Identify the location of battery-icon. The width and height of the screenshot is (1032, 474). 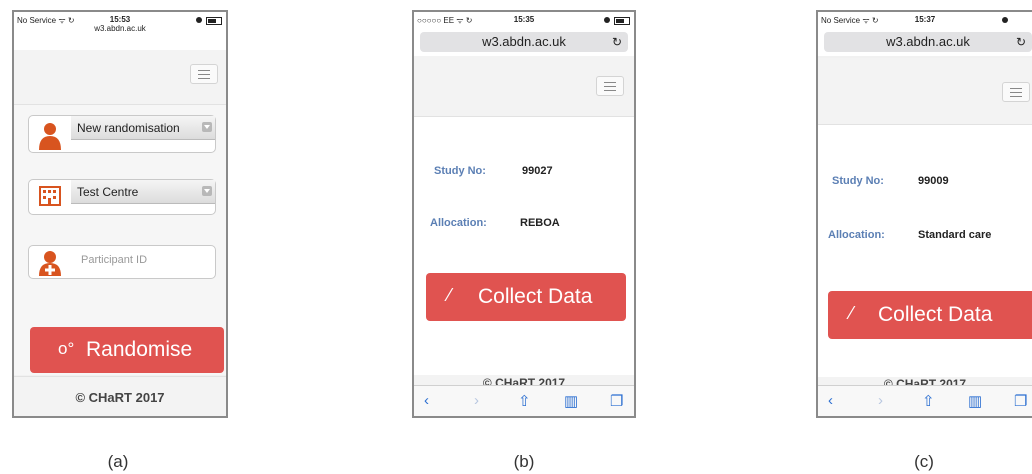
(622, 21).